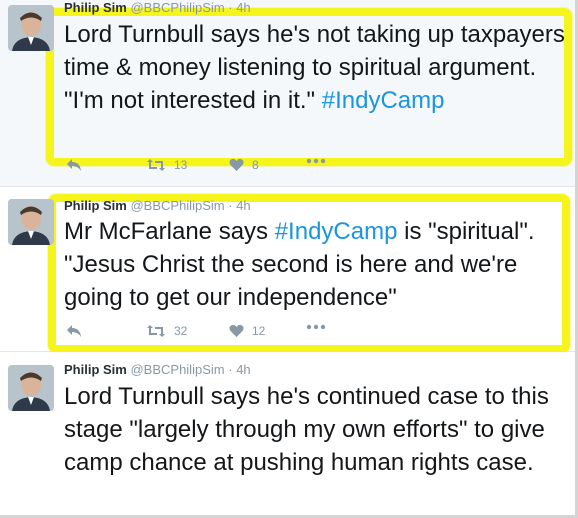 This screenshot has width=578, height=518. Describe the element at coordinates (259, 331) in the screenshot. I see `like-count: 12` at that location.